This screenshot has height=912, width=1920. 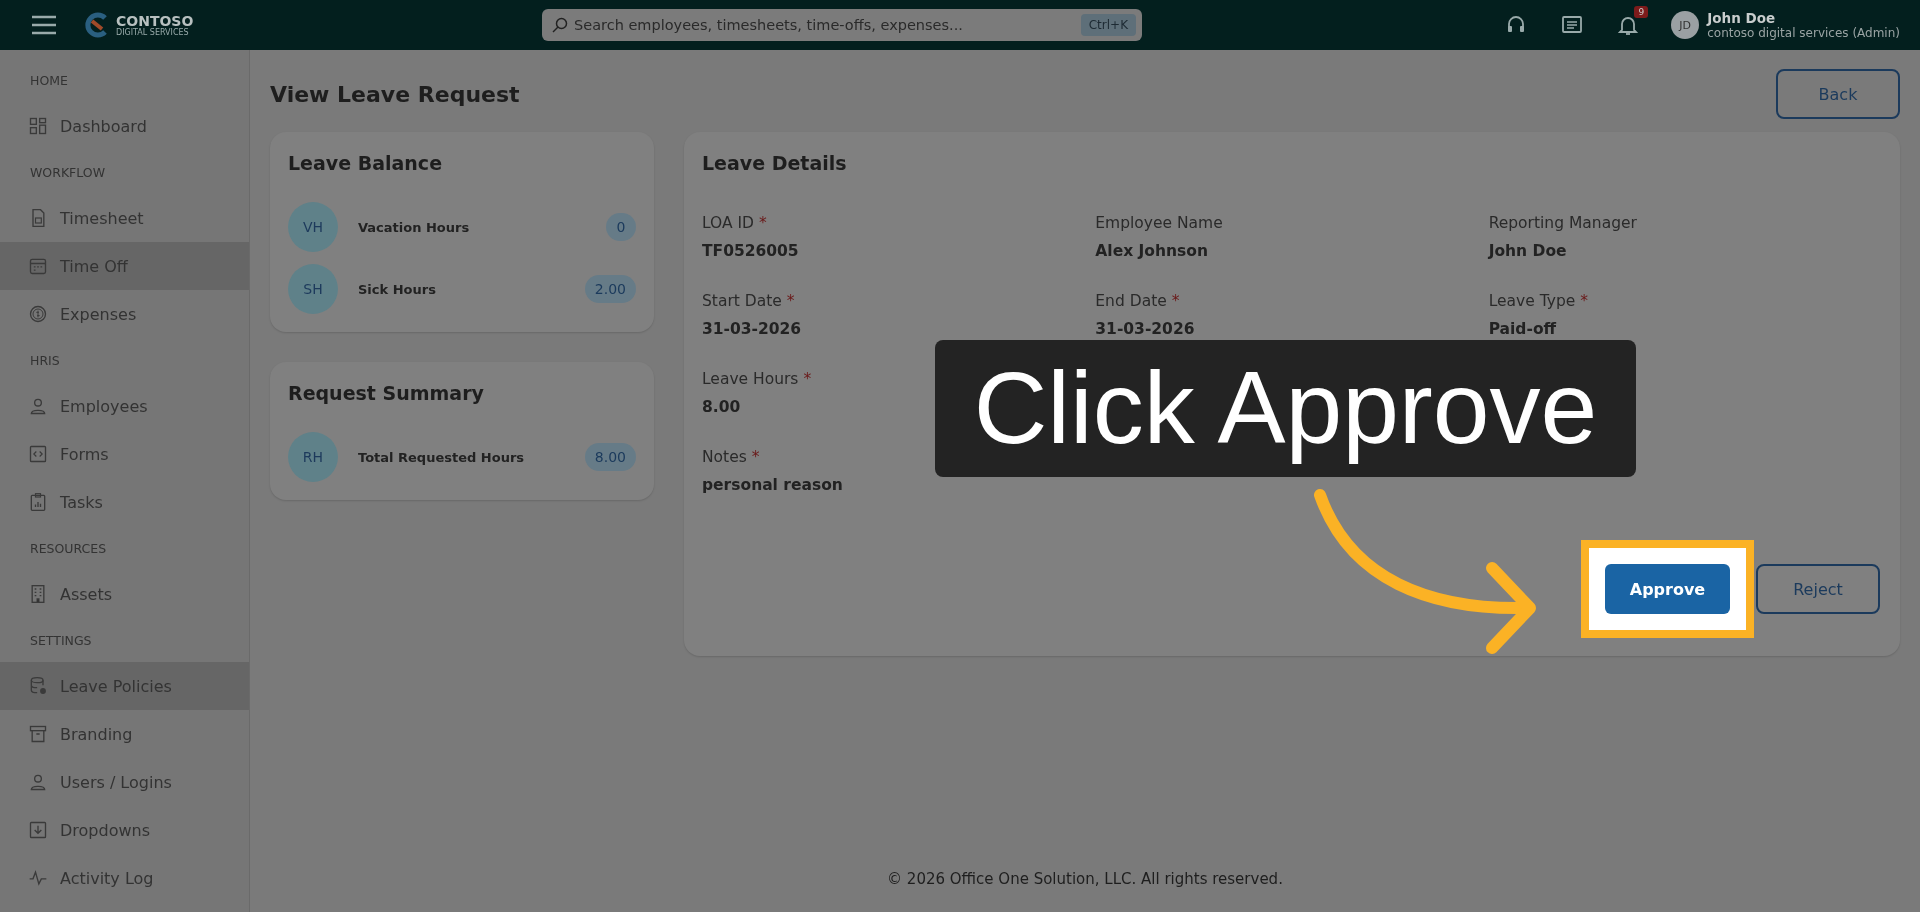 I want to click on field-label: Reporting Manager, so click(x=1562, y=223).